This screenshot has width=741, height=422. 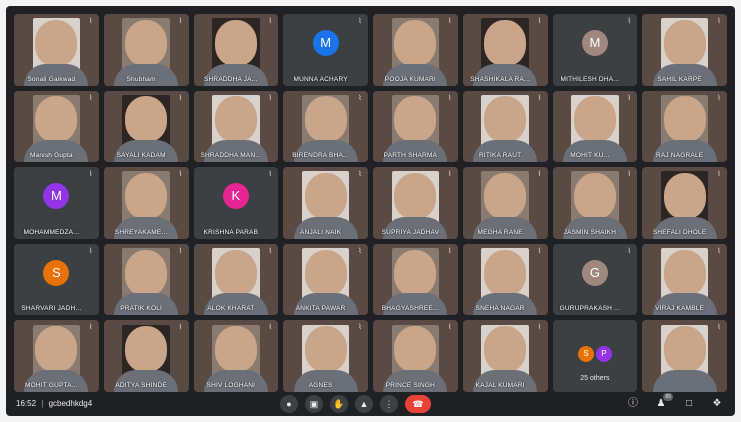 I want to click on participant-tile: ⌇ ALOK KHARAT, so click(x=236, y=279).